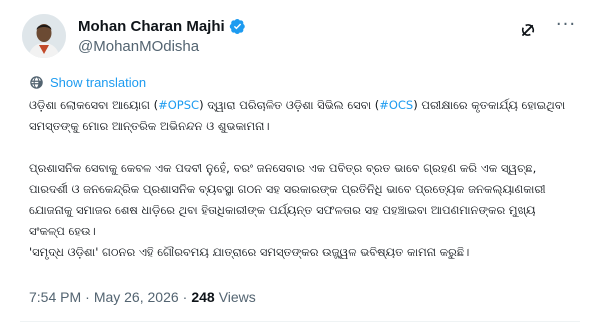  I want to click on name-row: Mohan Charan Majhi, so click(162, 26).